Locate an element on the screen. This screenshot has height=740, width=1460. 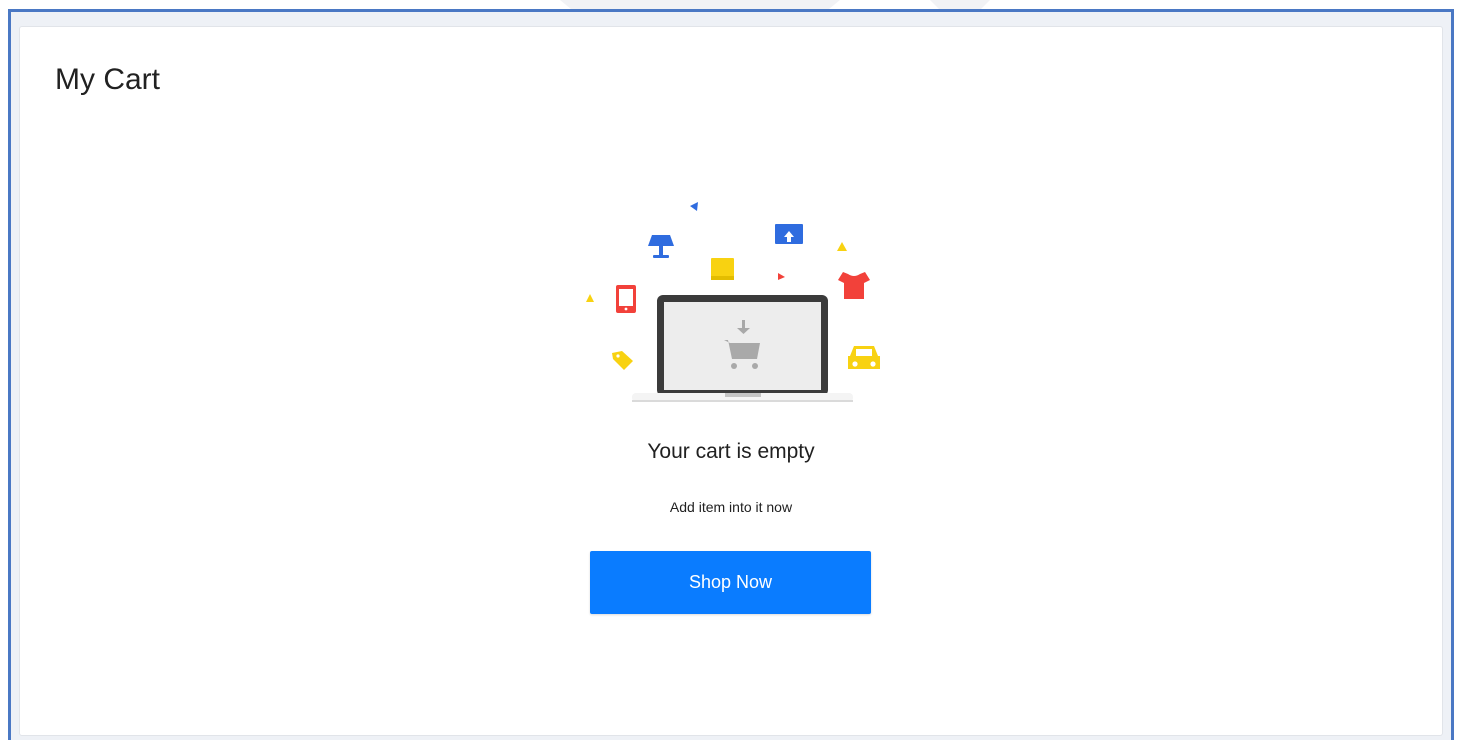
monitor-icon is located at coordinates (789, 234).